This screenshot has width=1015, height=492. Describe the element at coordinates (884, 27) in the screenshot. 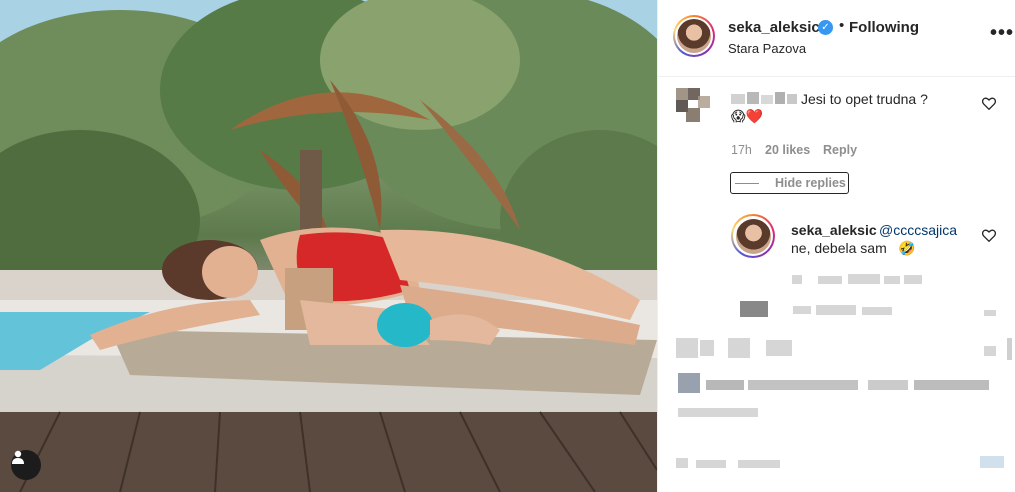

I see `following-button: Following` at that location.